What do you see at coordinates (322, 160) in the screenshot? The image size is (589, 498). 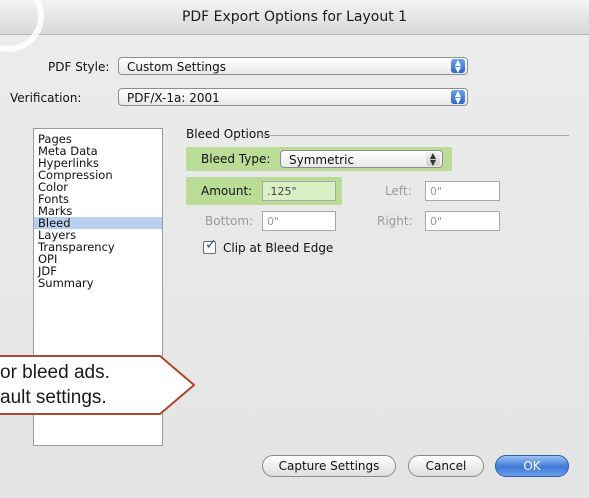 I see `bleed-type-value: Symmetric` at bounding box center [322, 160].